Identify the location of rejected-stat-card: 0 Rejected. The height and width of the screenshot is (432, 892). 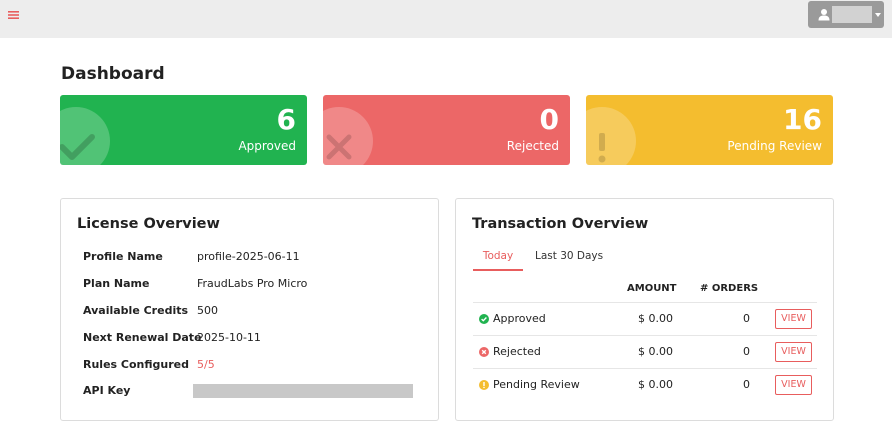
(446, 130).